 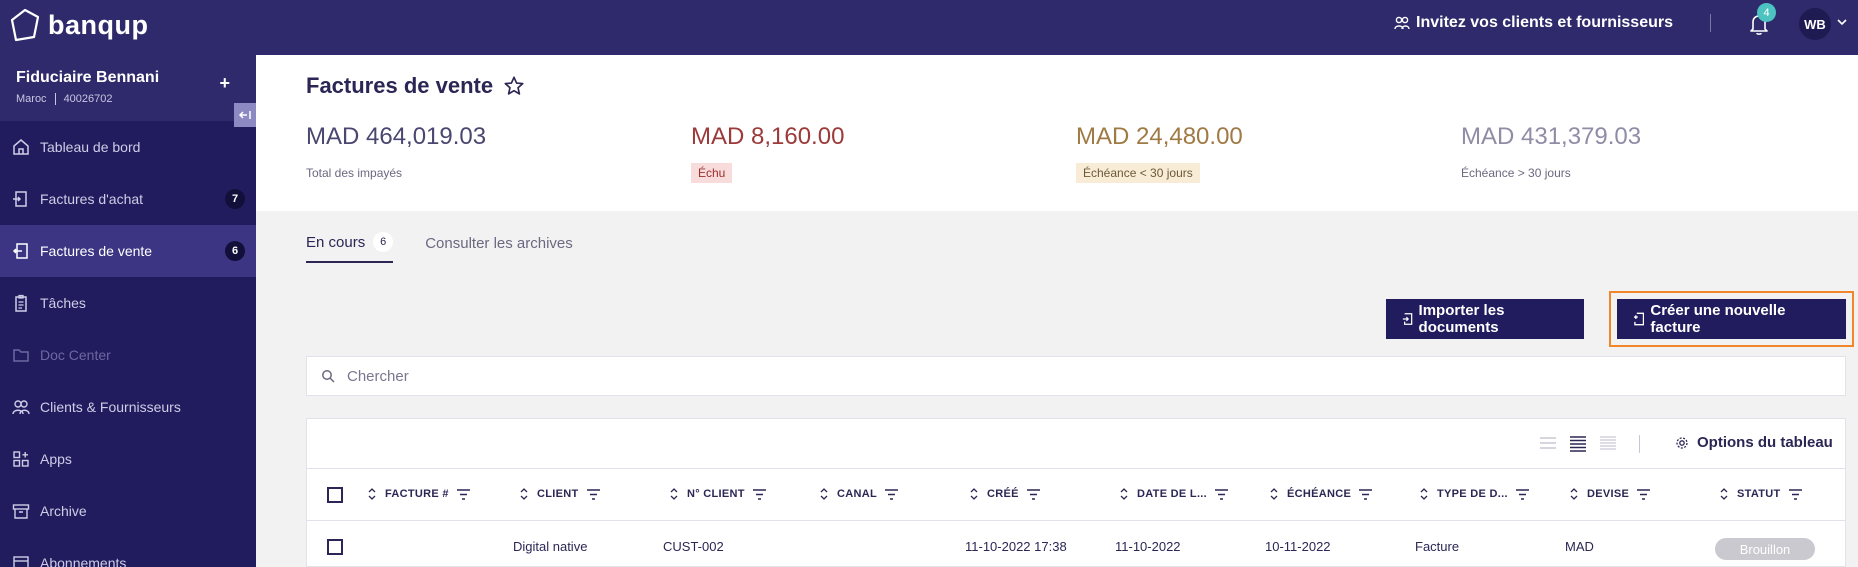 I want to click on brand-logo: banqup, so click(x=79, y=25).